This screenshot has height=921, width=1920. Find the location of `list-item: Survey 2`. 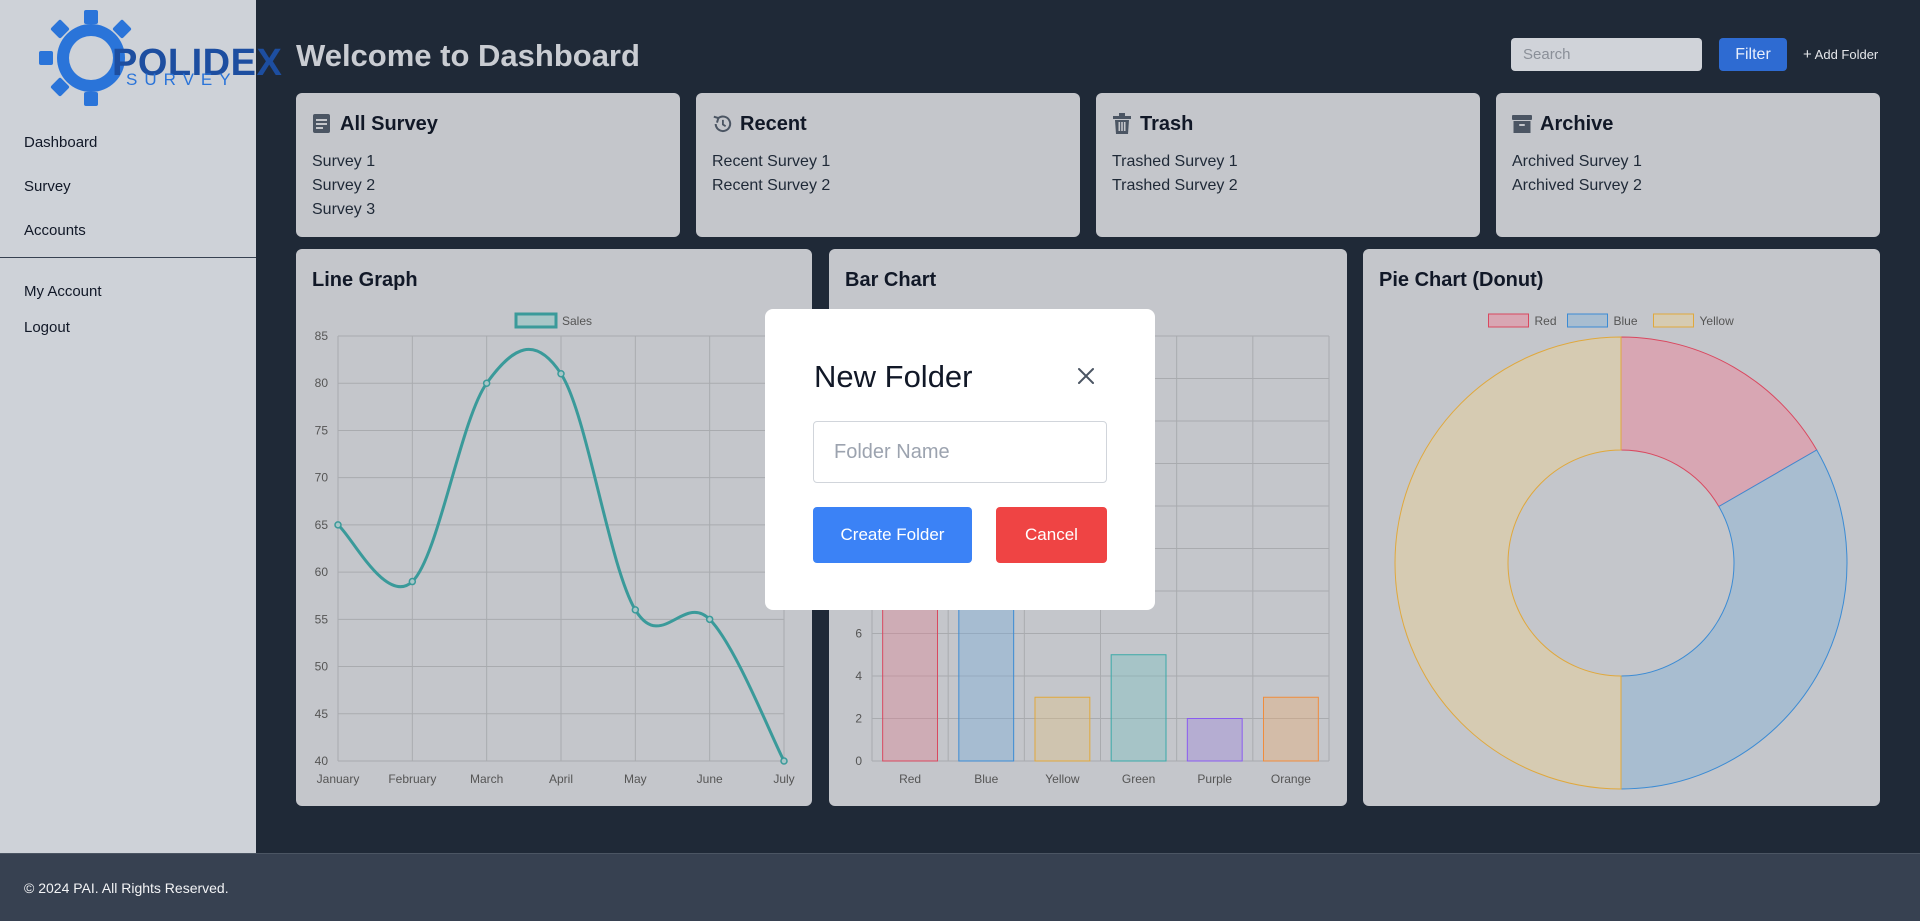

list-item: Survey 2 is located at coordinates (343, 186).